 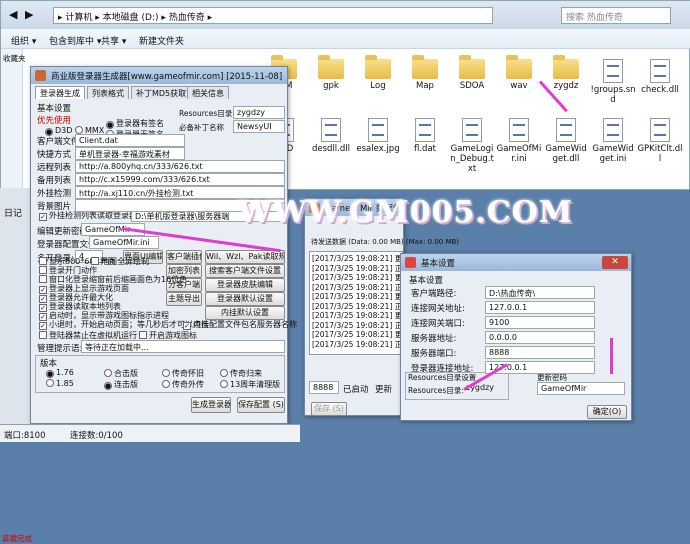 What do you see at coordinates (245, 285) in the screenshot?
I see `skin-edit-button: 登录器皮肤编辑` at bounding box center [245, 285].